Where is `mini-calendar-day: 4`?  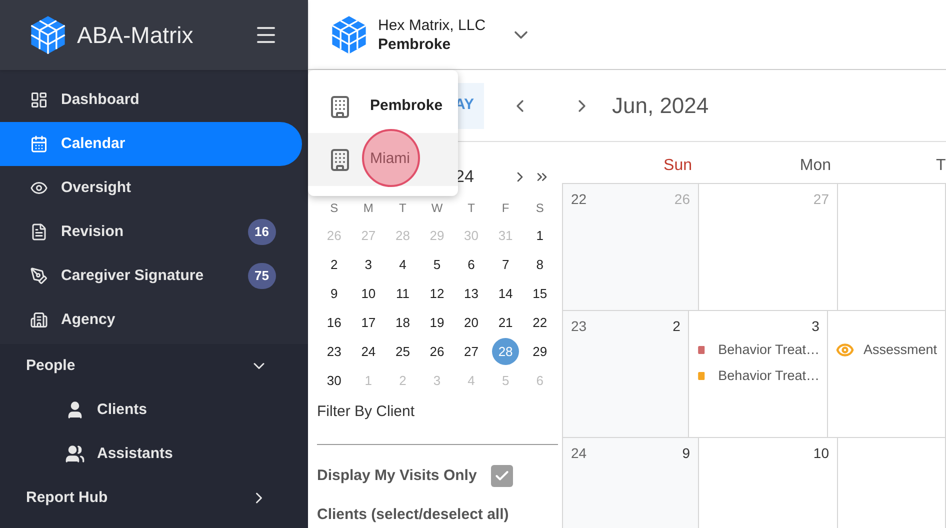 mini-calendar-day: 4 is located at coordinates (402, 264).